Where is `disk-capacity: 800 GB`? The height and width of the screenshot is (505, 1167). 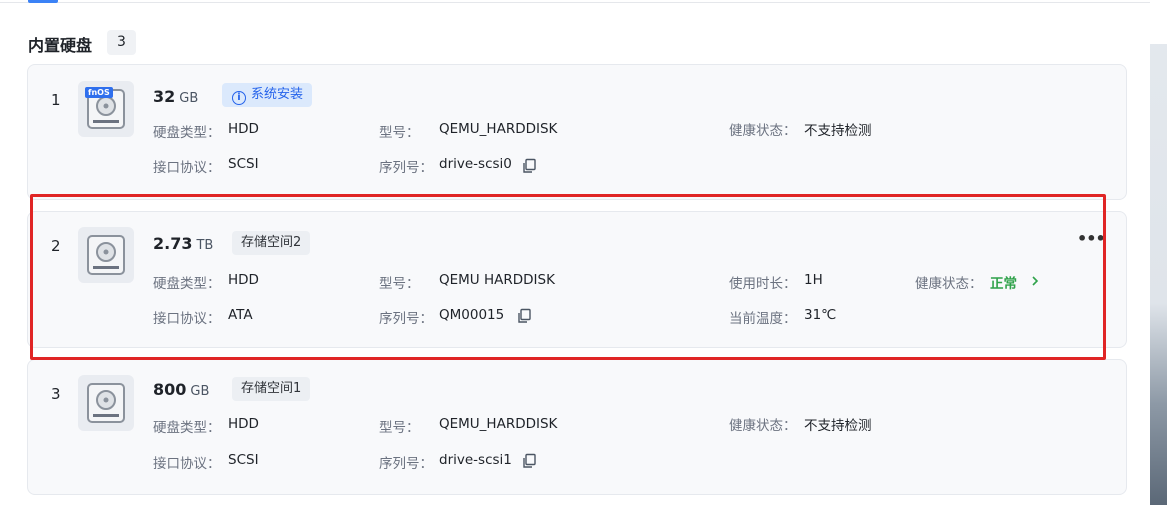
disk-capacity: 800 GB is located at coordinates (181, 389).